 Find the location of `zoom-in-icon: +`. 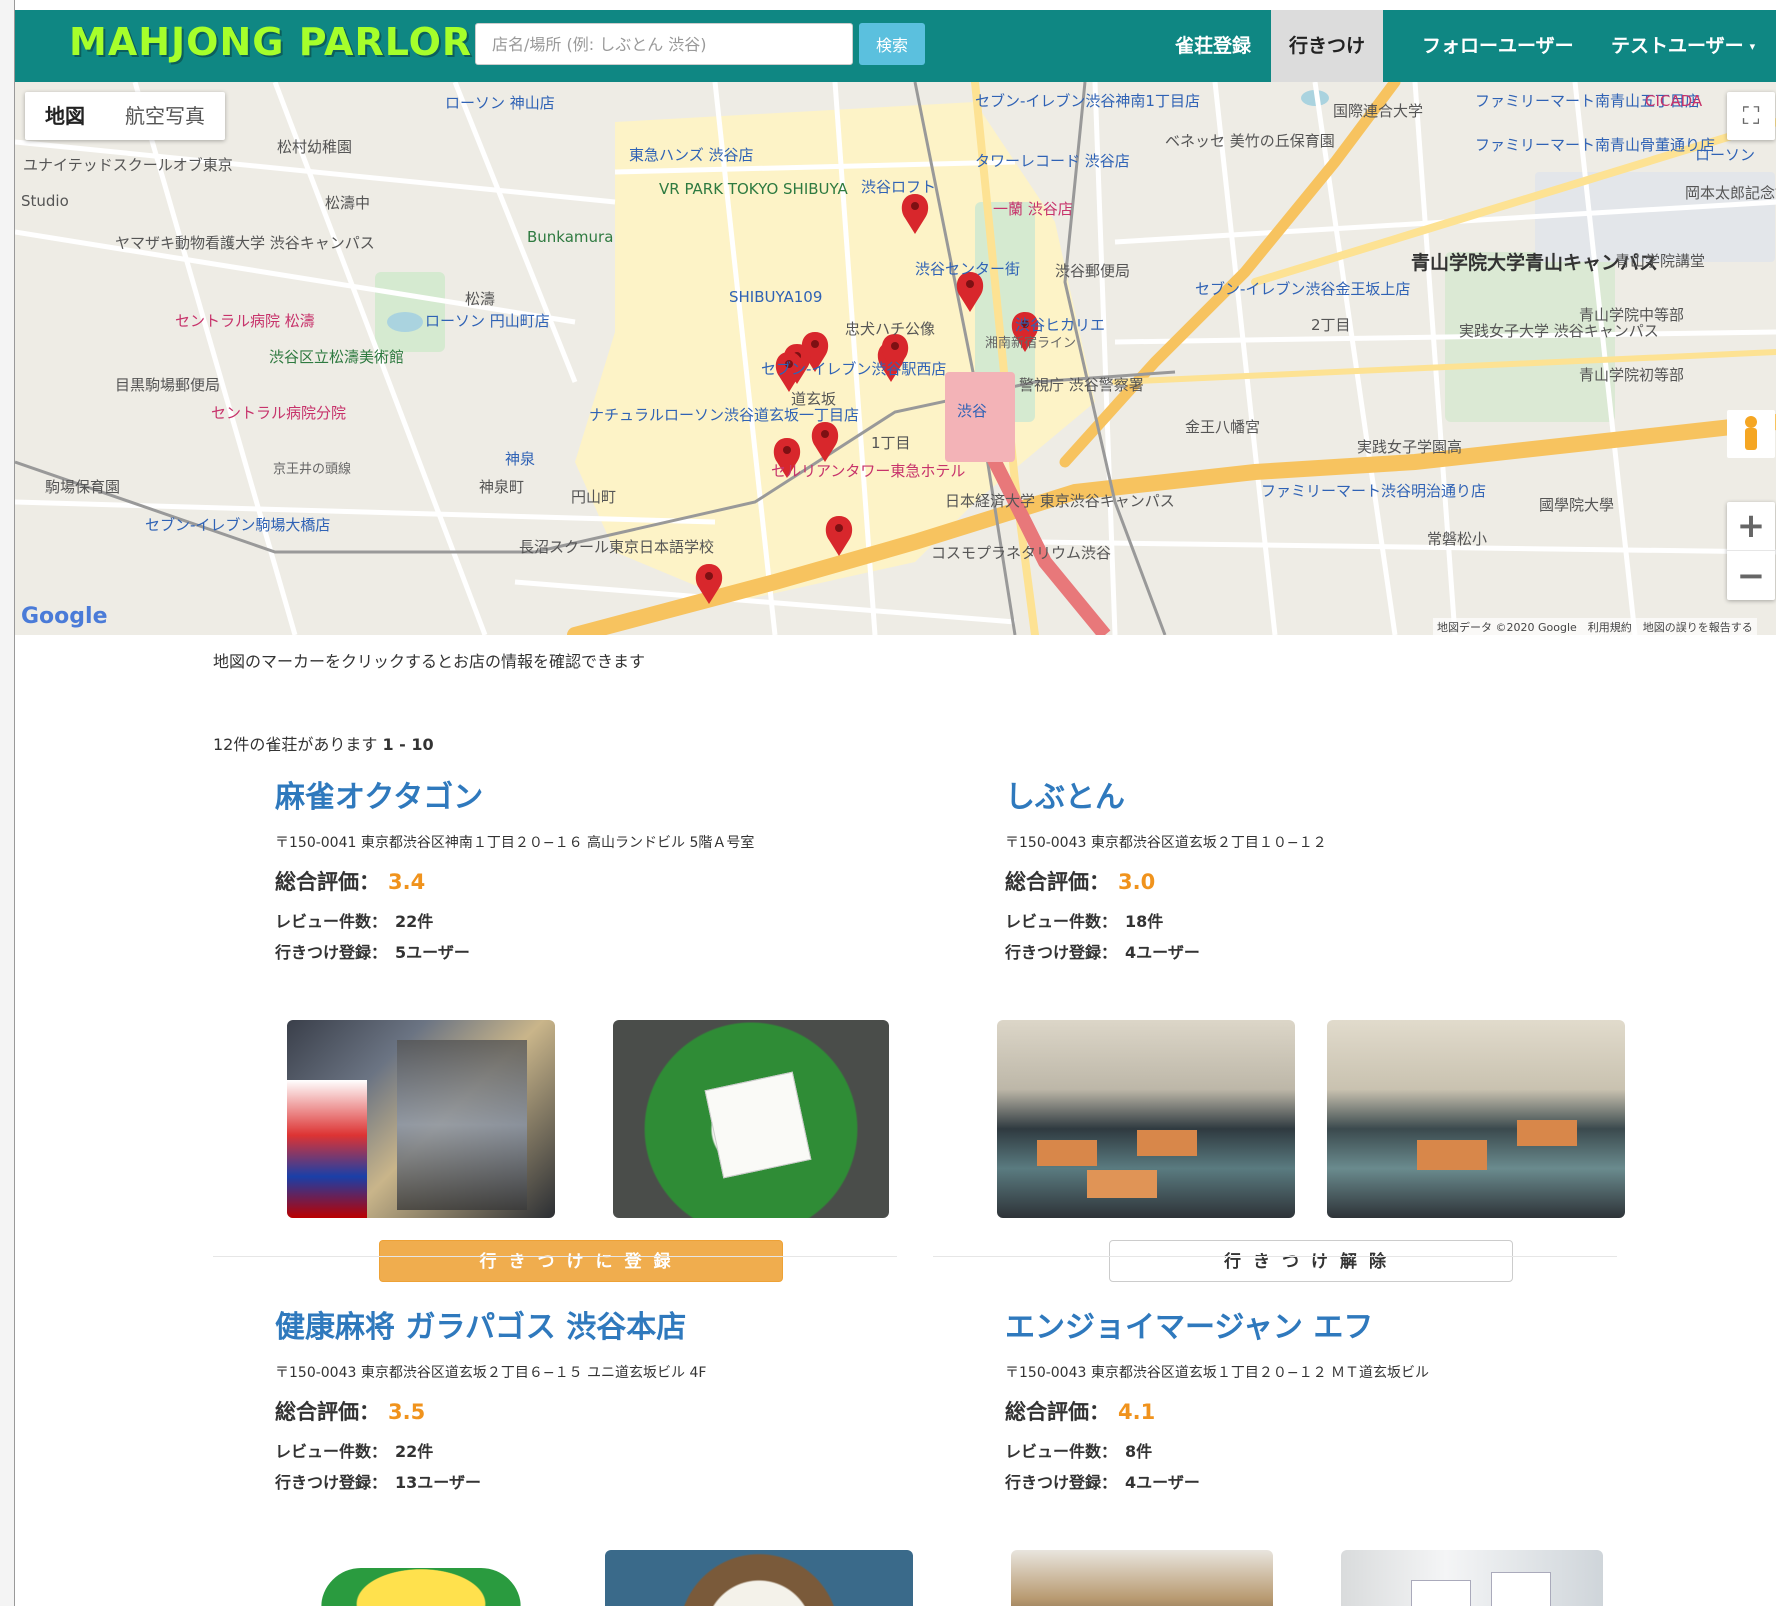

zoom-in-icon: + is located at coordinates (1751, 526).